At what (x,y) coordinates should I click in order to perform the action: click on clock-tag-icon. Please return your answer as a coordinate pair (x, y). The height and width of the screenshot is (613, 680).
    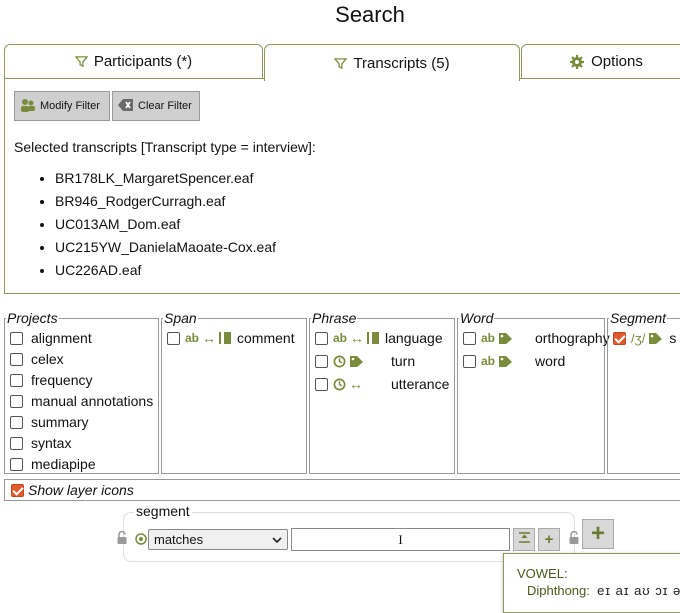
    Looking at the image, I should click on (358, 361).